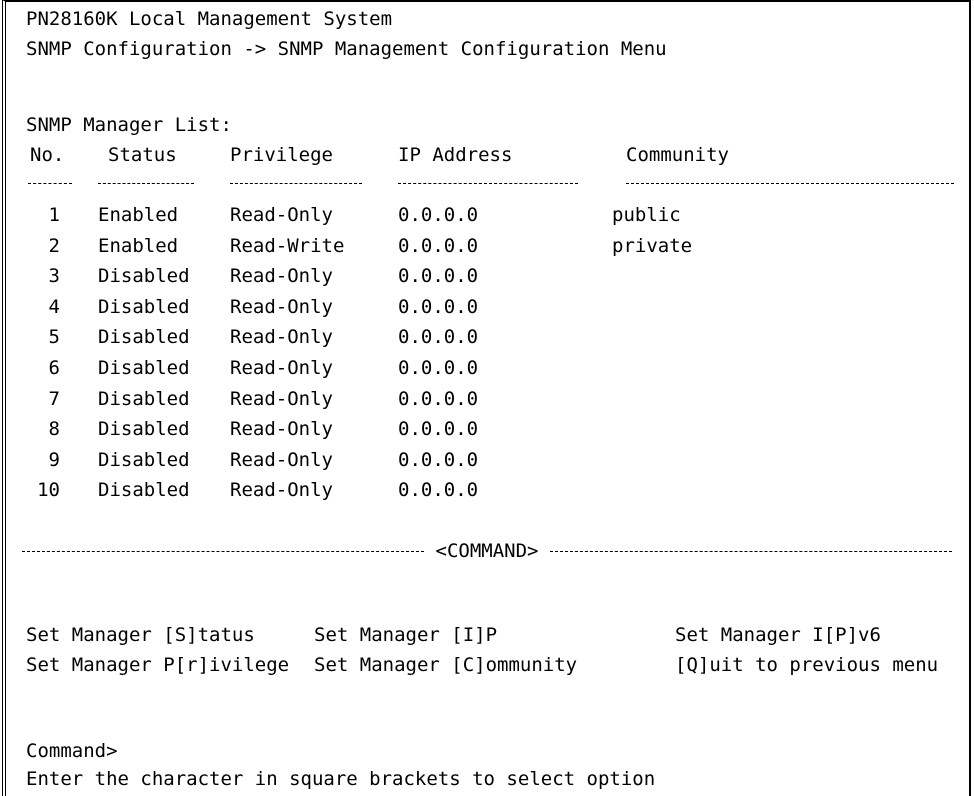 The width and height of the screenshot is (974, 796). What do you see at coordinates (54, 429) in the screenshot?
I see `cell-no: 8` at bounding box center [54, 429].